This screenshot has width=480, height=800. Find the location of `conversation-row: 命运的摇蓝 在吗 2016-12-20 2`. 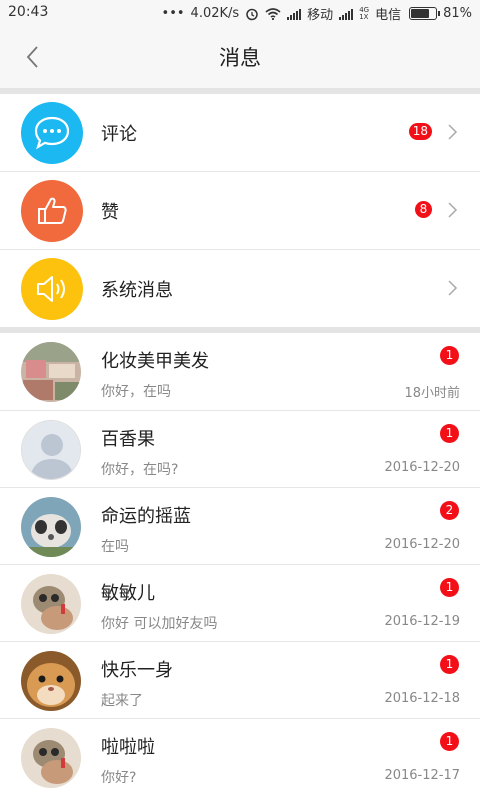

conversation-row: 命运的摇蓝 在吗 2016-12-20 2 is located at coordinates (240, 526).